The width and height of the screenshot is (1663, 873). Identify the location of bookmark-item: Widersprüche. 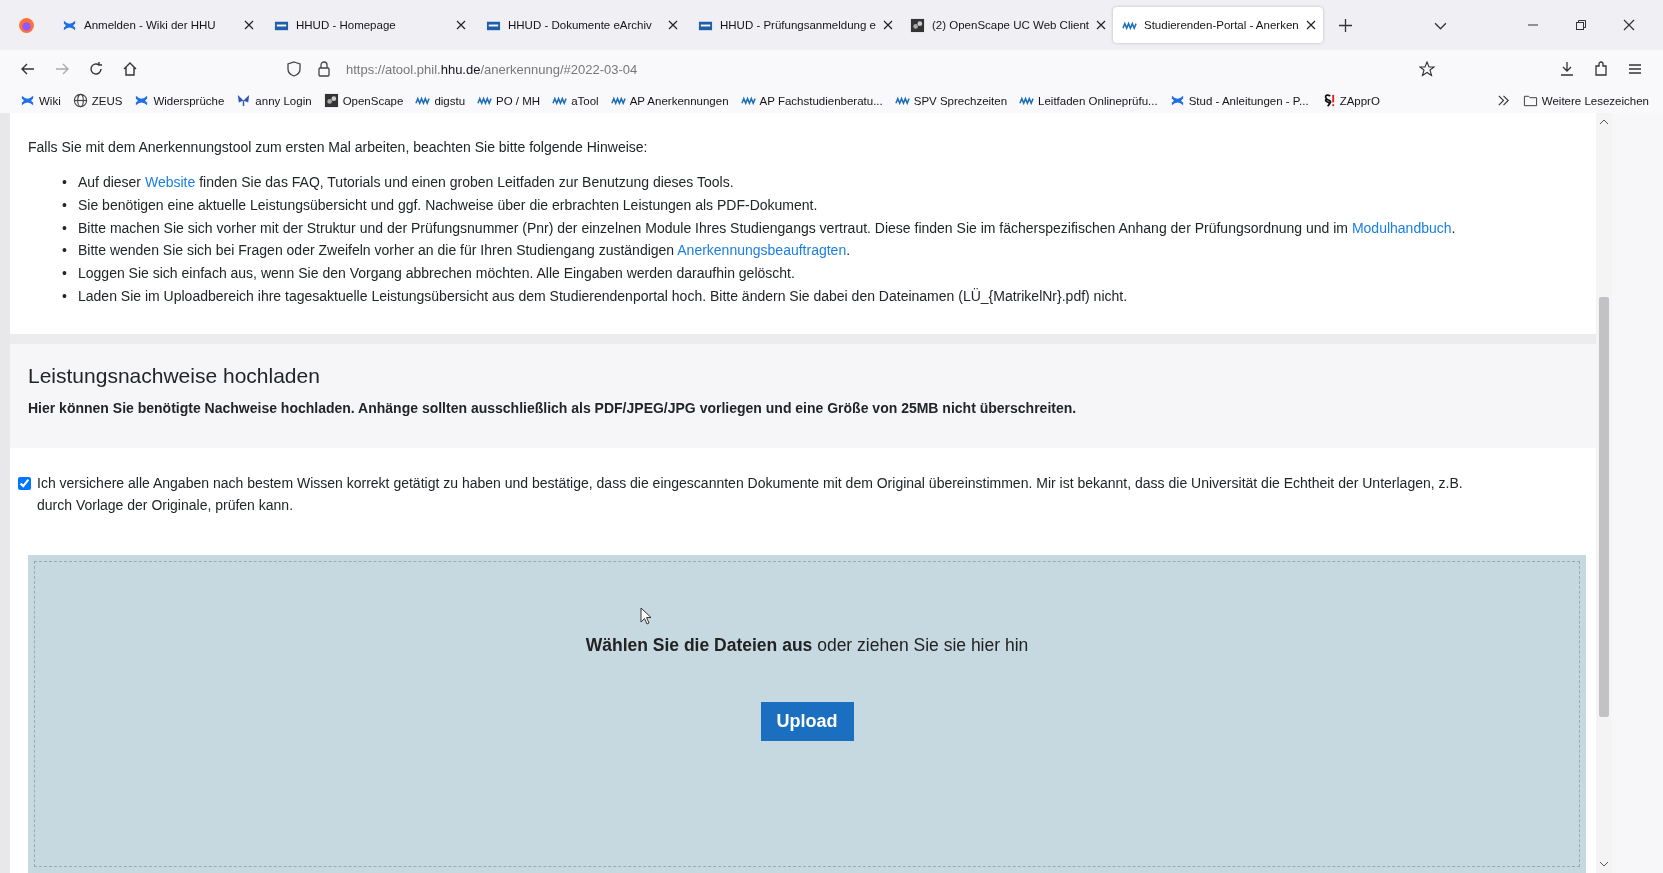
(179, 100).